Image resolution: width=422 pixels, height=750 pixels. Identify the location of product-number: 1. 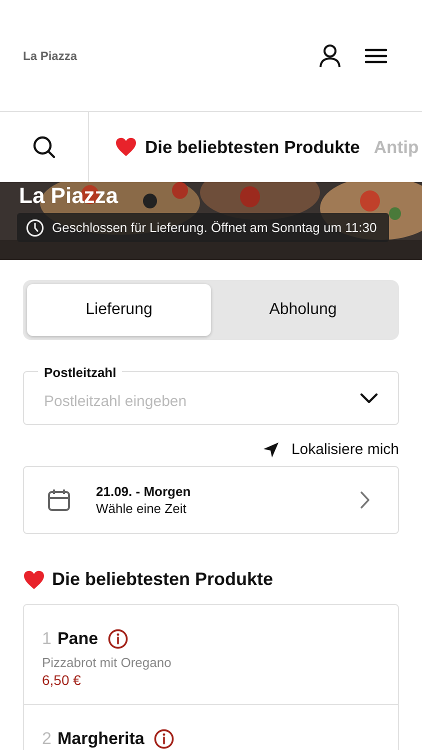
(47, 639).